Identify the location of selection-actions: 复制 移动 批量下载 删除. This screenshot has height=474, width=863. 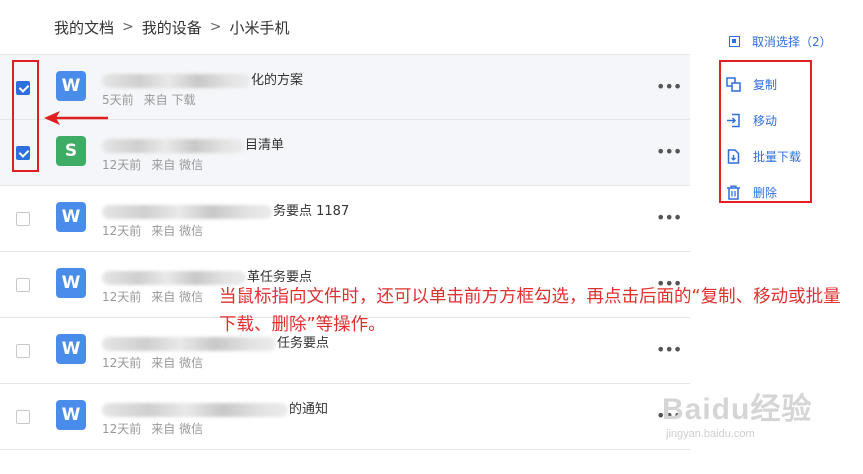
(763, 138).